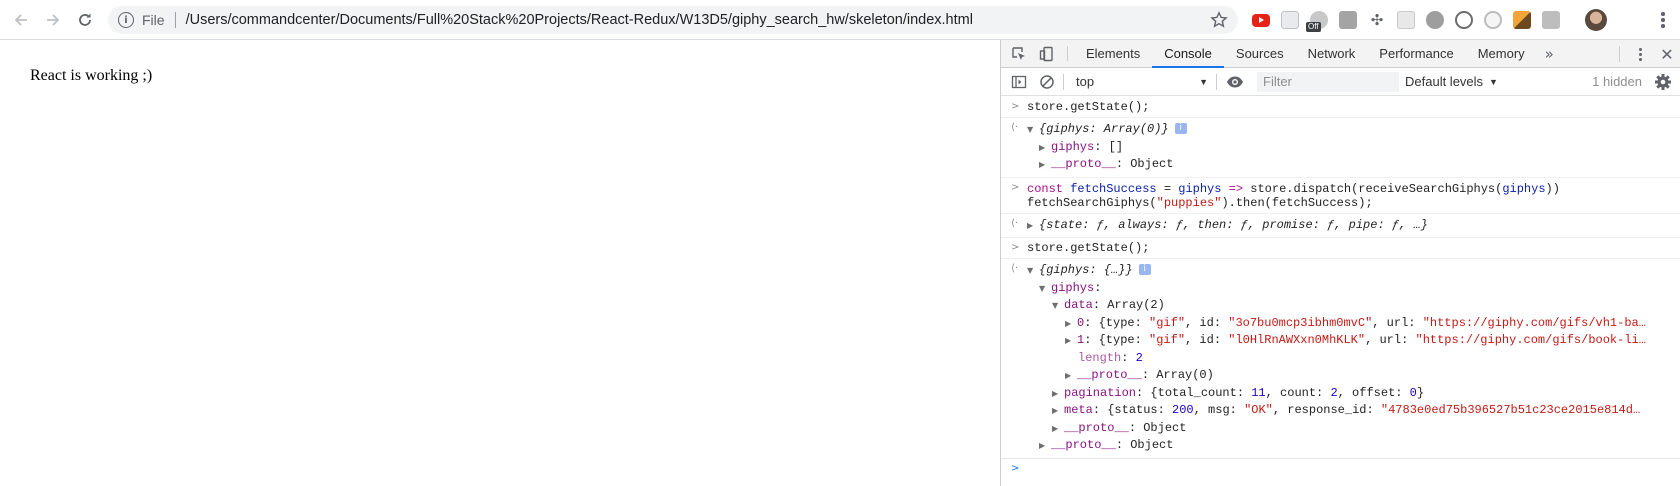 This screenshot has height=486, width=1680. What do you see at coordinates (1596, 20) in the screenshot?
I see `profile-avatar` at bounding box center [1596, 20].